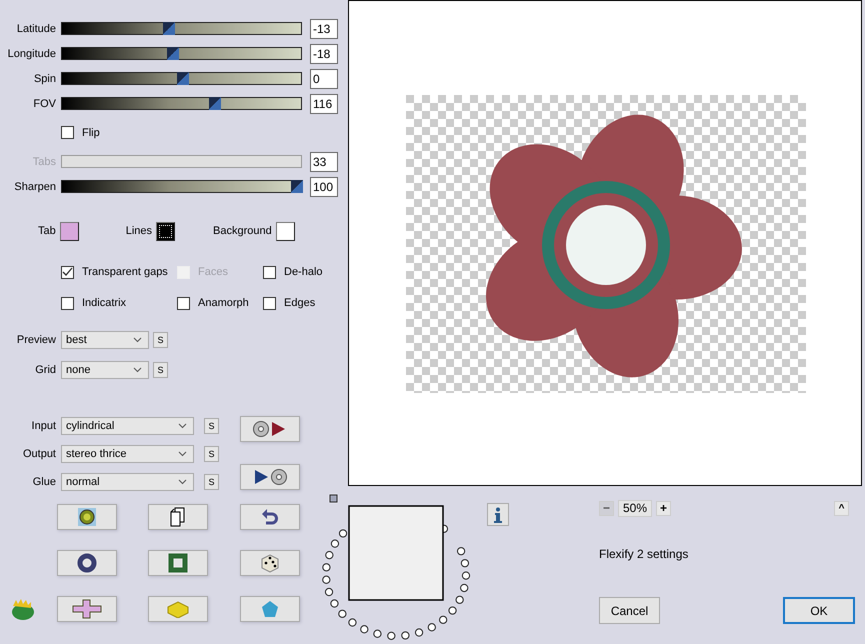  Describe the element at coordinates (223, 303) in the screenshot. I see `checkbox-label: Anamorph` at that location.